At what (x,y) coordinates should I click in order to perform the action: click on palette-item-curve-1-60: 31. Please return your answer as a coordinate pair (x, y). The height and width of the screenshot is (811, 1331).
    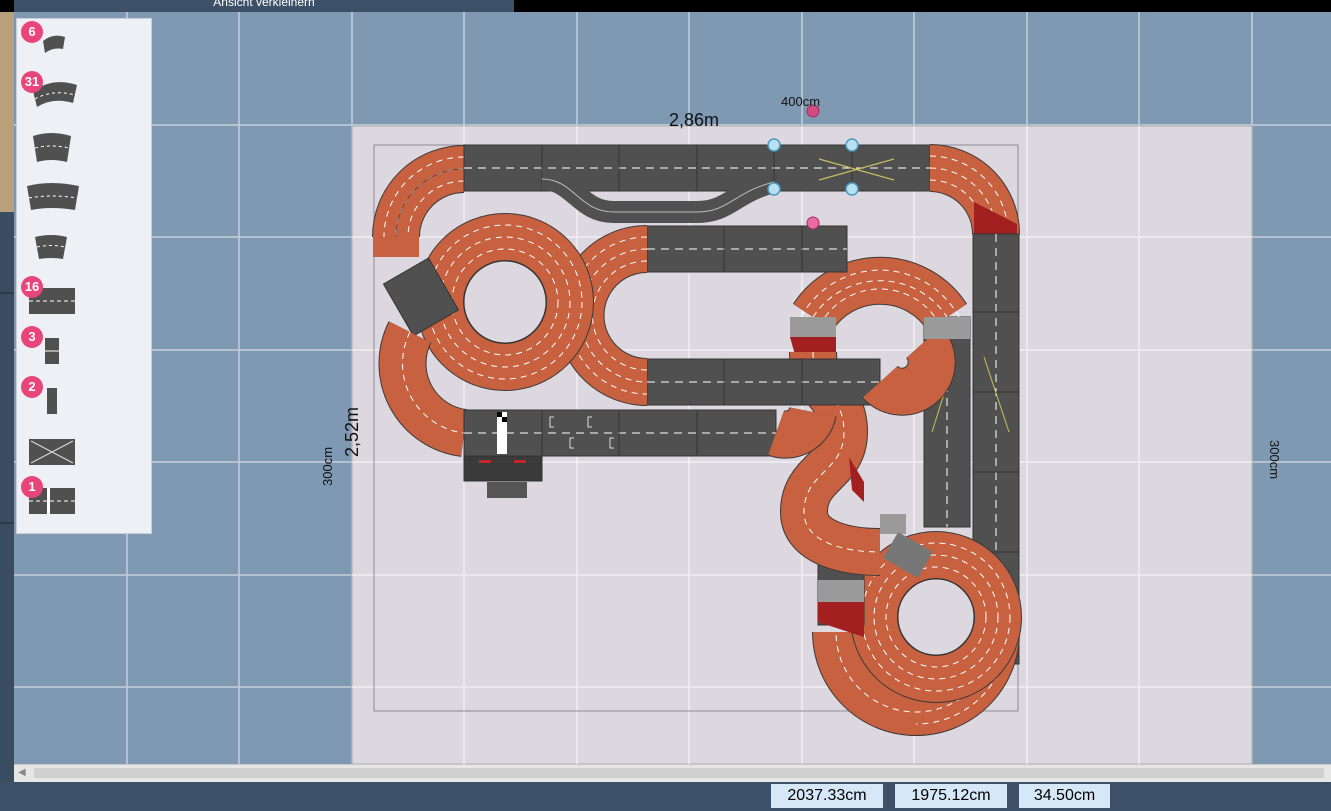
    Looking at the image, I should click on (84, 93).